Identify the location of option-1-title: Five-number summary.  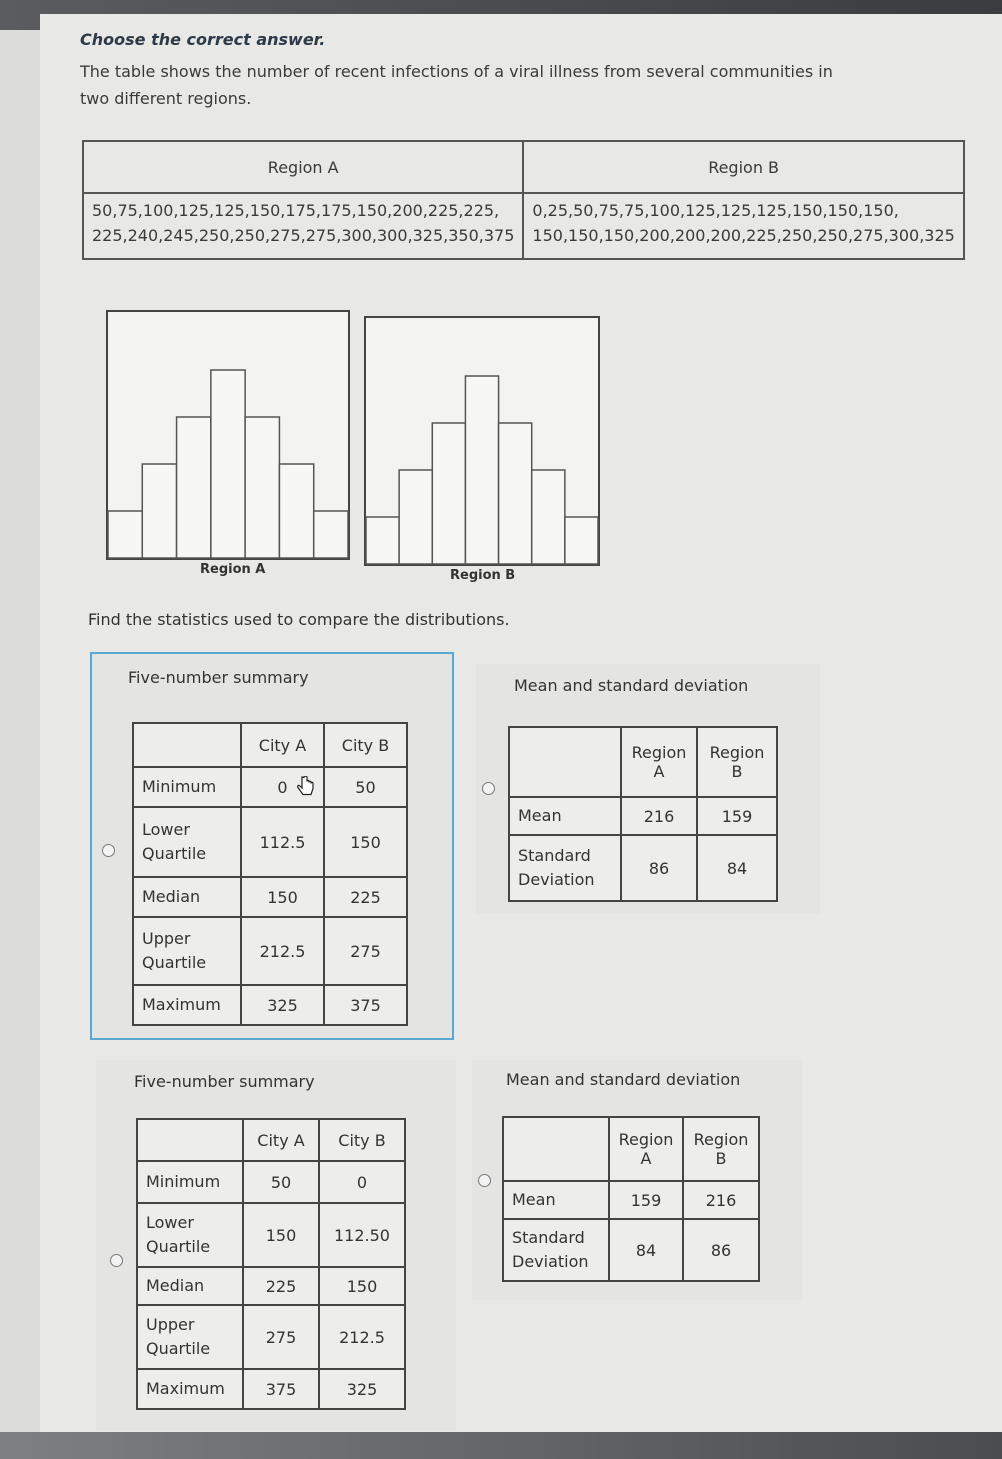
(218, 677).